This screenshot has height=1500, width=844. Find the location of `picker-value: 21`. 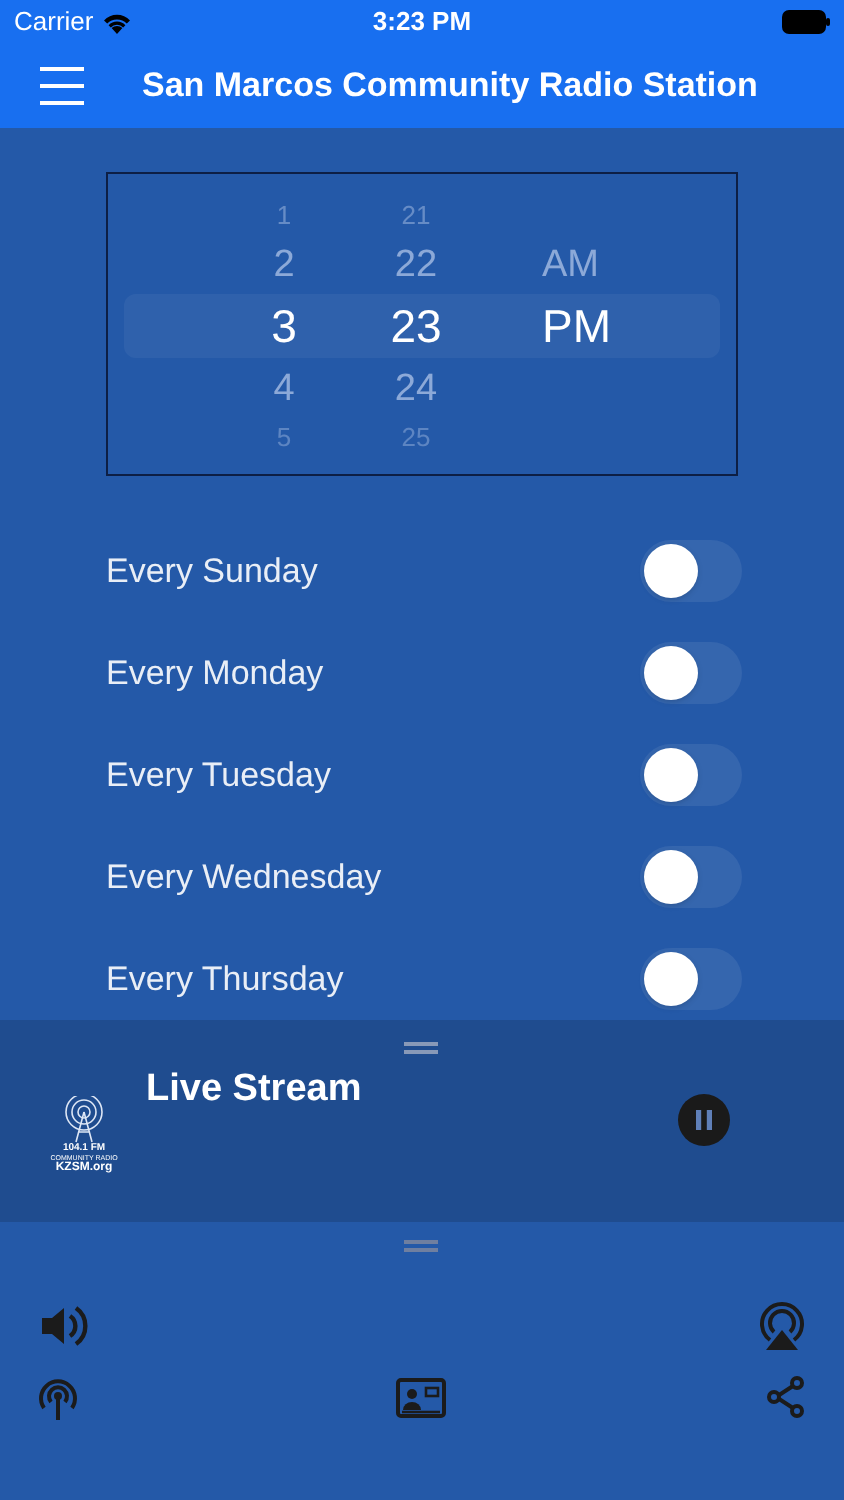

picker-value: 21 is located at coordinates (416, 214).